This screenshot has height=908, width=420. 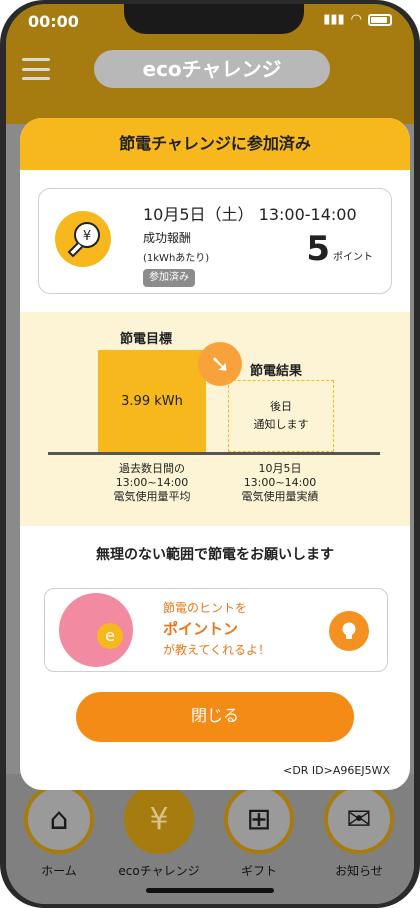 I want to click on caption-line: 電気使用量実績, so click(x=280, y=496).